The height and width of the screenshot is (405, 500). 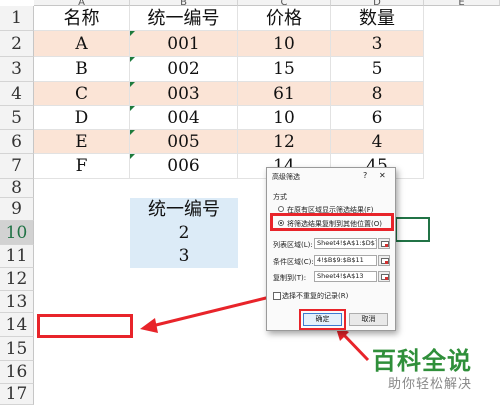 I want to click on table-header-id: 统一编号, so click(x=184, y=18).